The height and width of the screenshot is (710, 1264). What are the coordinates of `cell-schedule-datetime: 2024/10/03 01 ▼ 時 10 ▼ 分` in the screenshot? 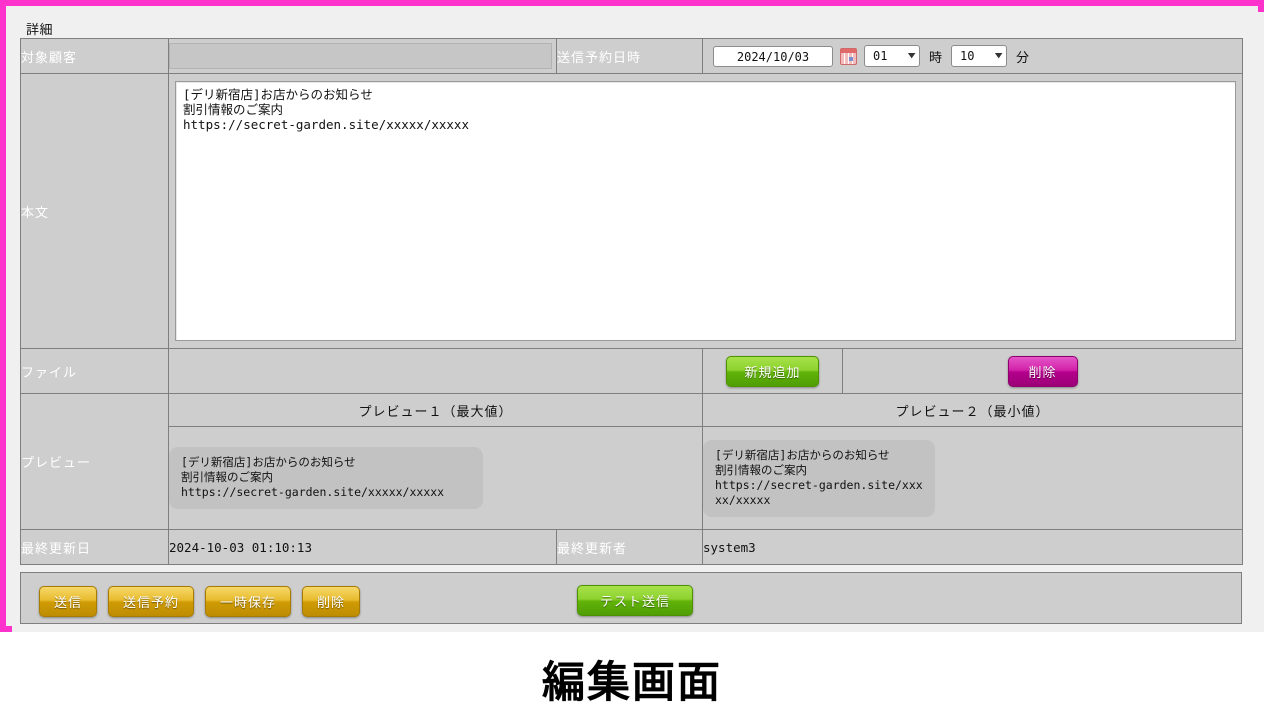 It's located at (972, 56).